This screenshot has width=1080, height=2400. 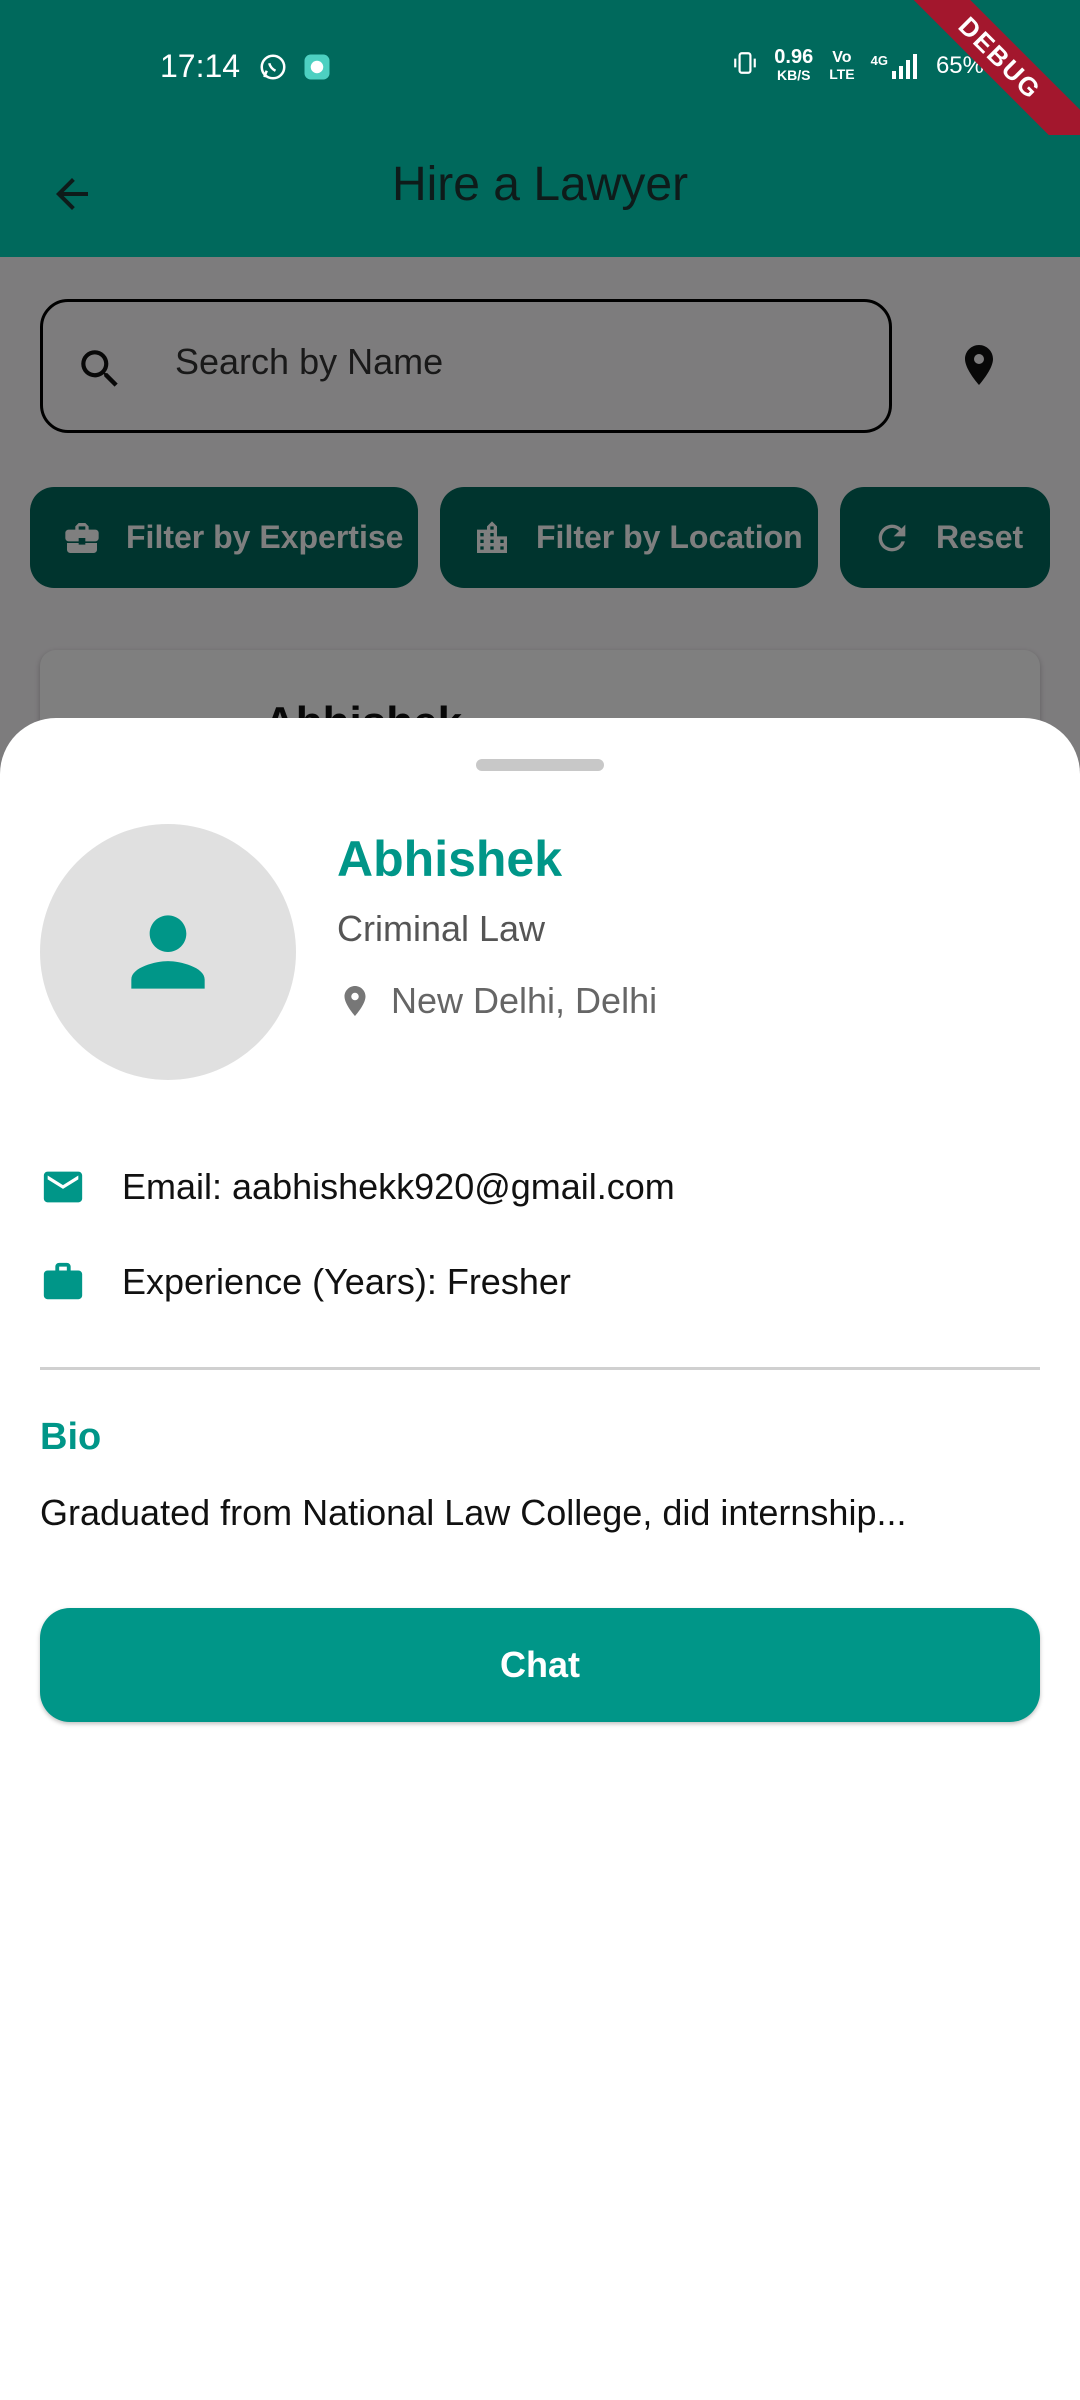 What do you see at coordinates (317, 69) in the screenshot?
I see `app-notification-icon` at bounding box center [317, 69].